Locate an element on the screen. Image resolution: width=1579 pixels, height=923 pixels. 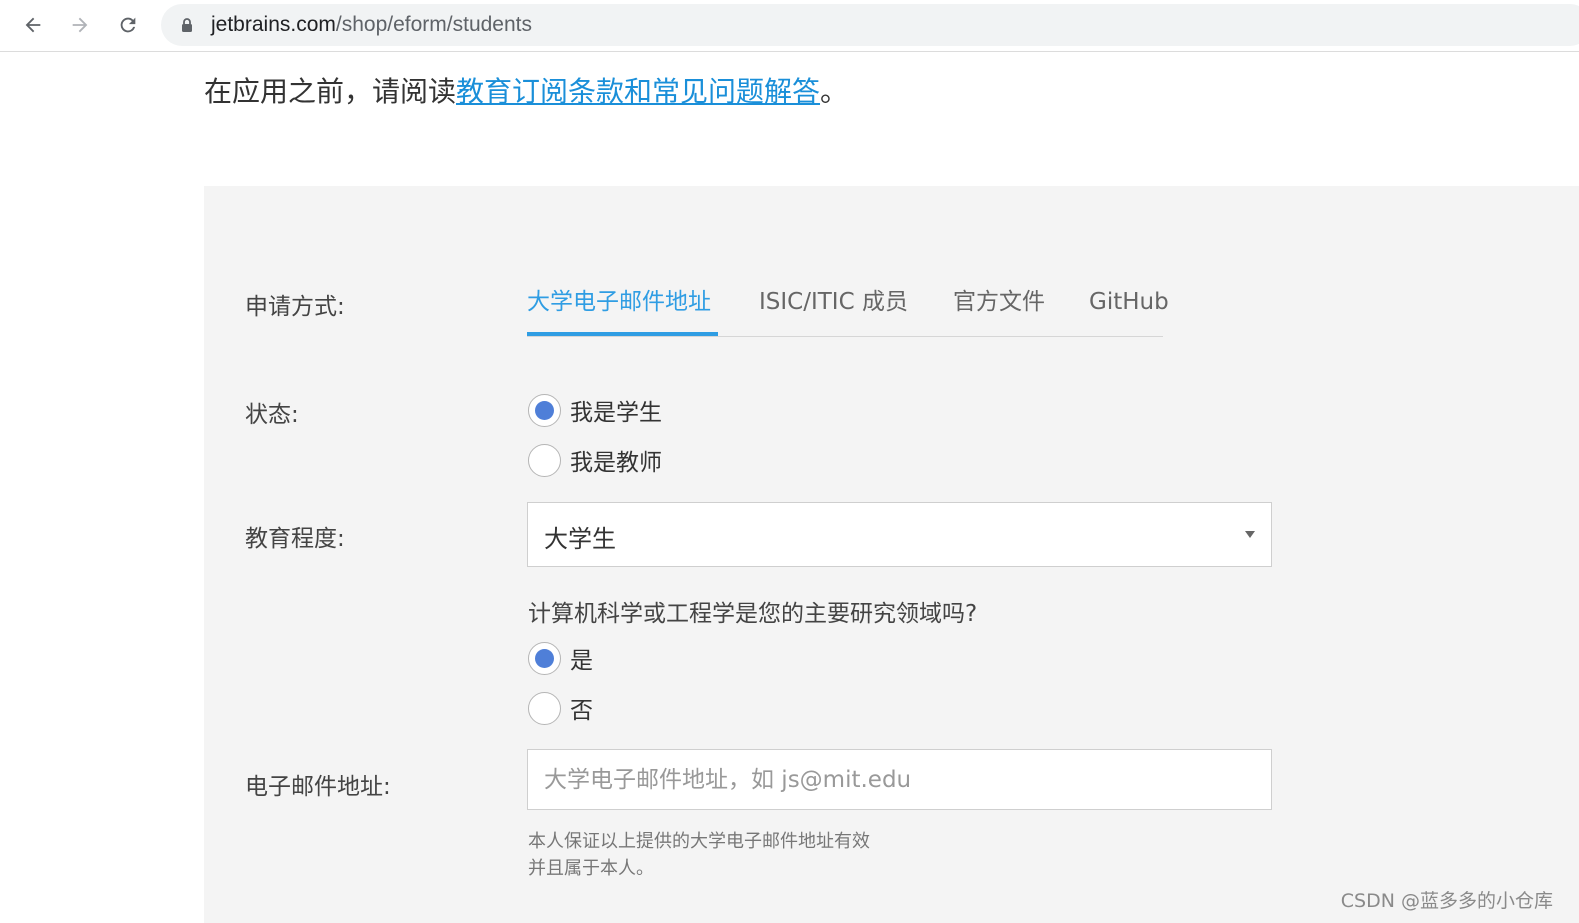
status-label: 状态: is located at coordinates (272, 415).